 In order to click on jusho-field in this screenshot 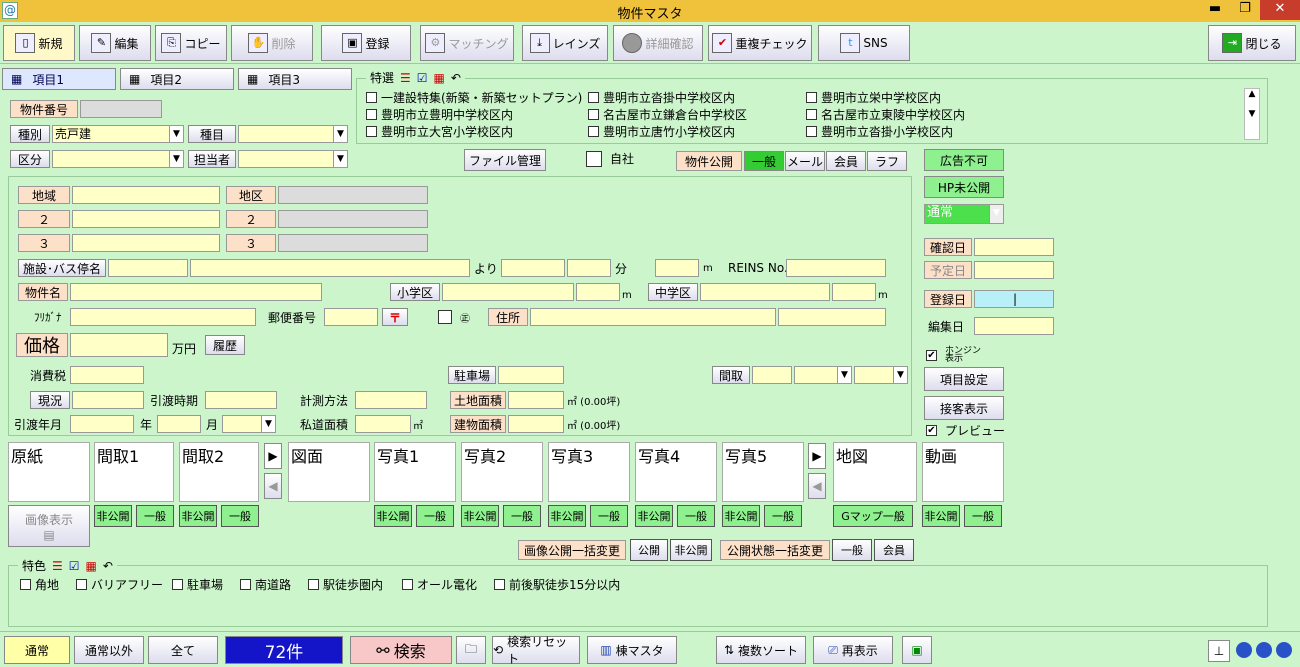, I will do `click(653, 317)`.